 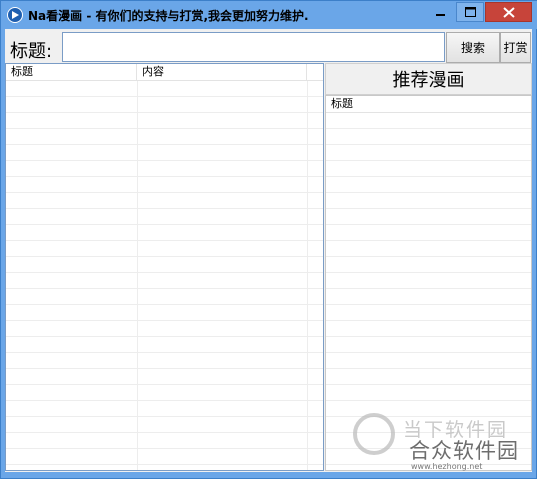 I want to click on recommend-header: 推荐漫画, so click(x=428, y=79).